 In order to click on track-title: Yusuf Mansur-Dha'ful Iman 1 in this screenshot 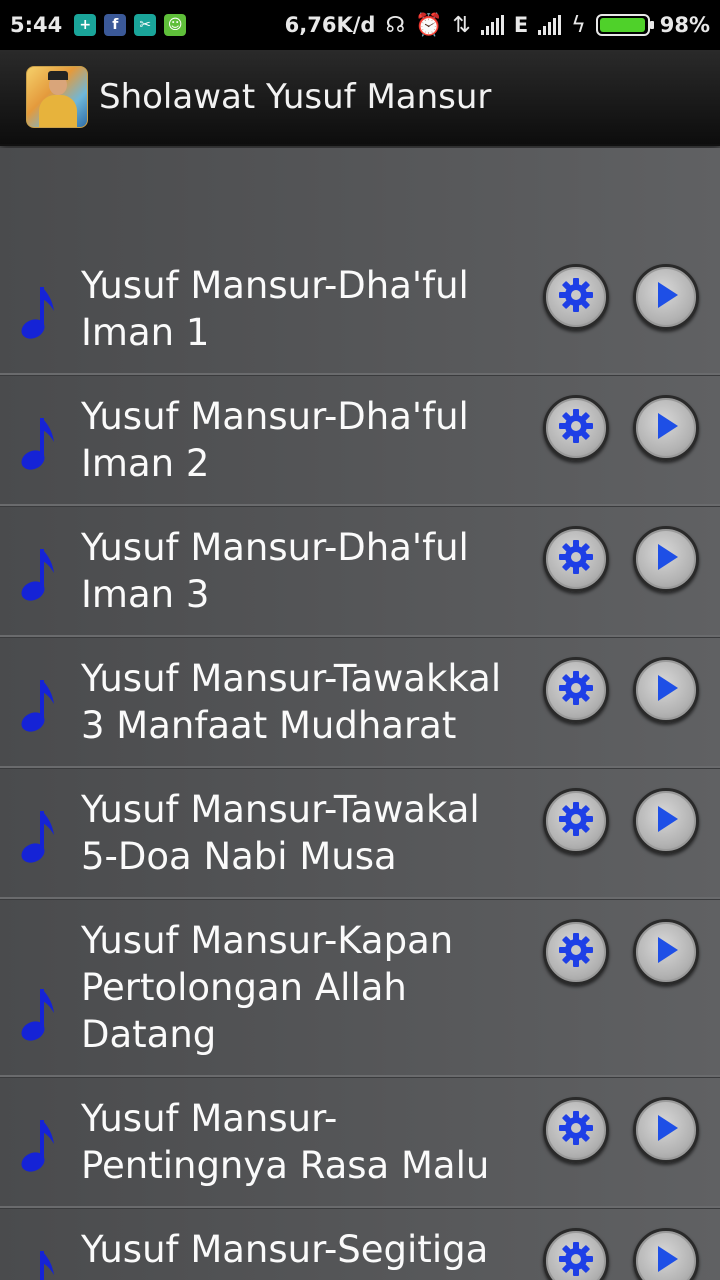, I will do `click(275, 309)`.